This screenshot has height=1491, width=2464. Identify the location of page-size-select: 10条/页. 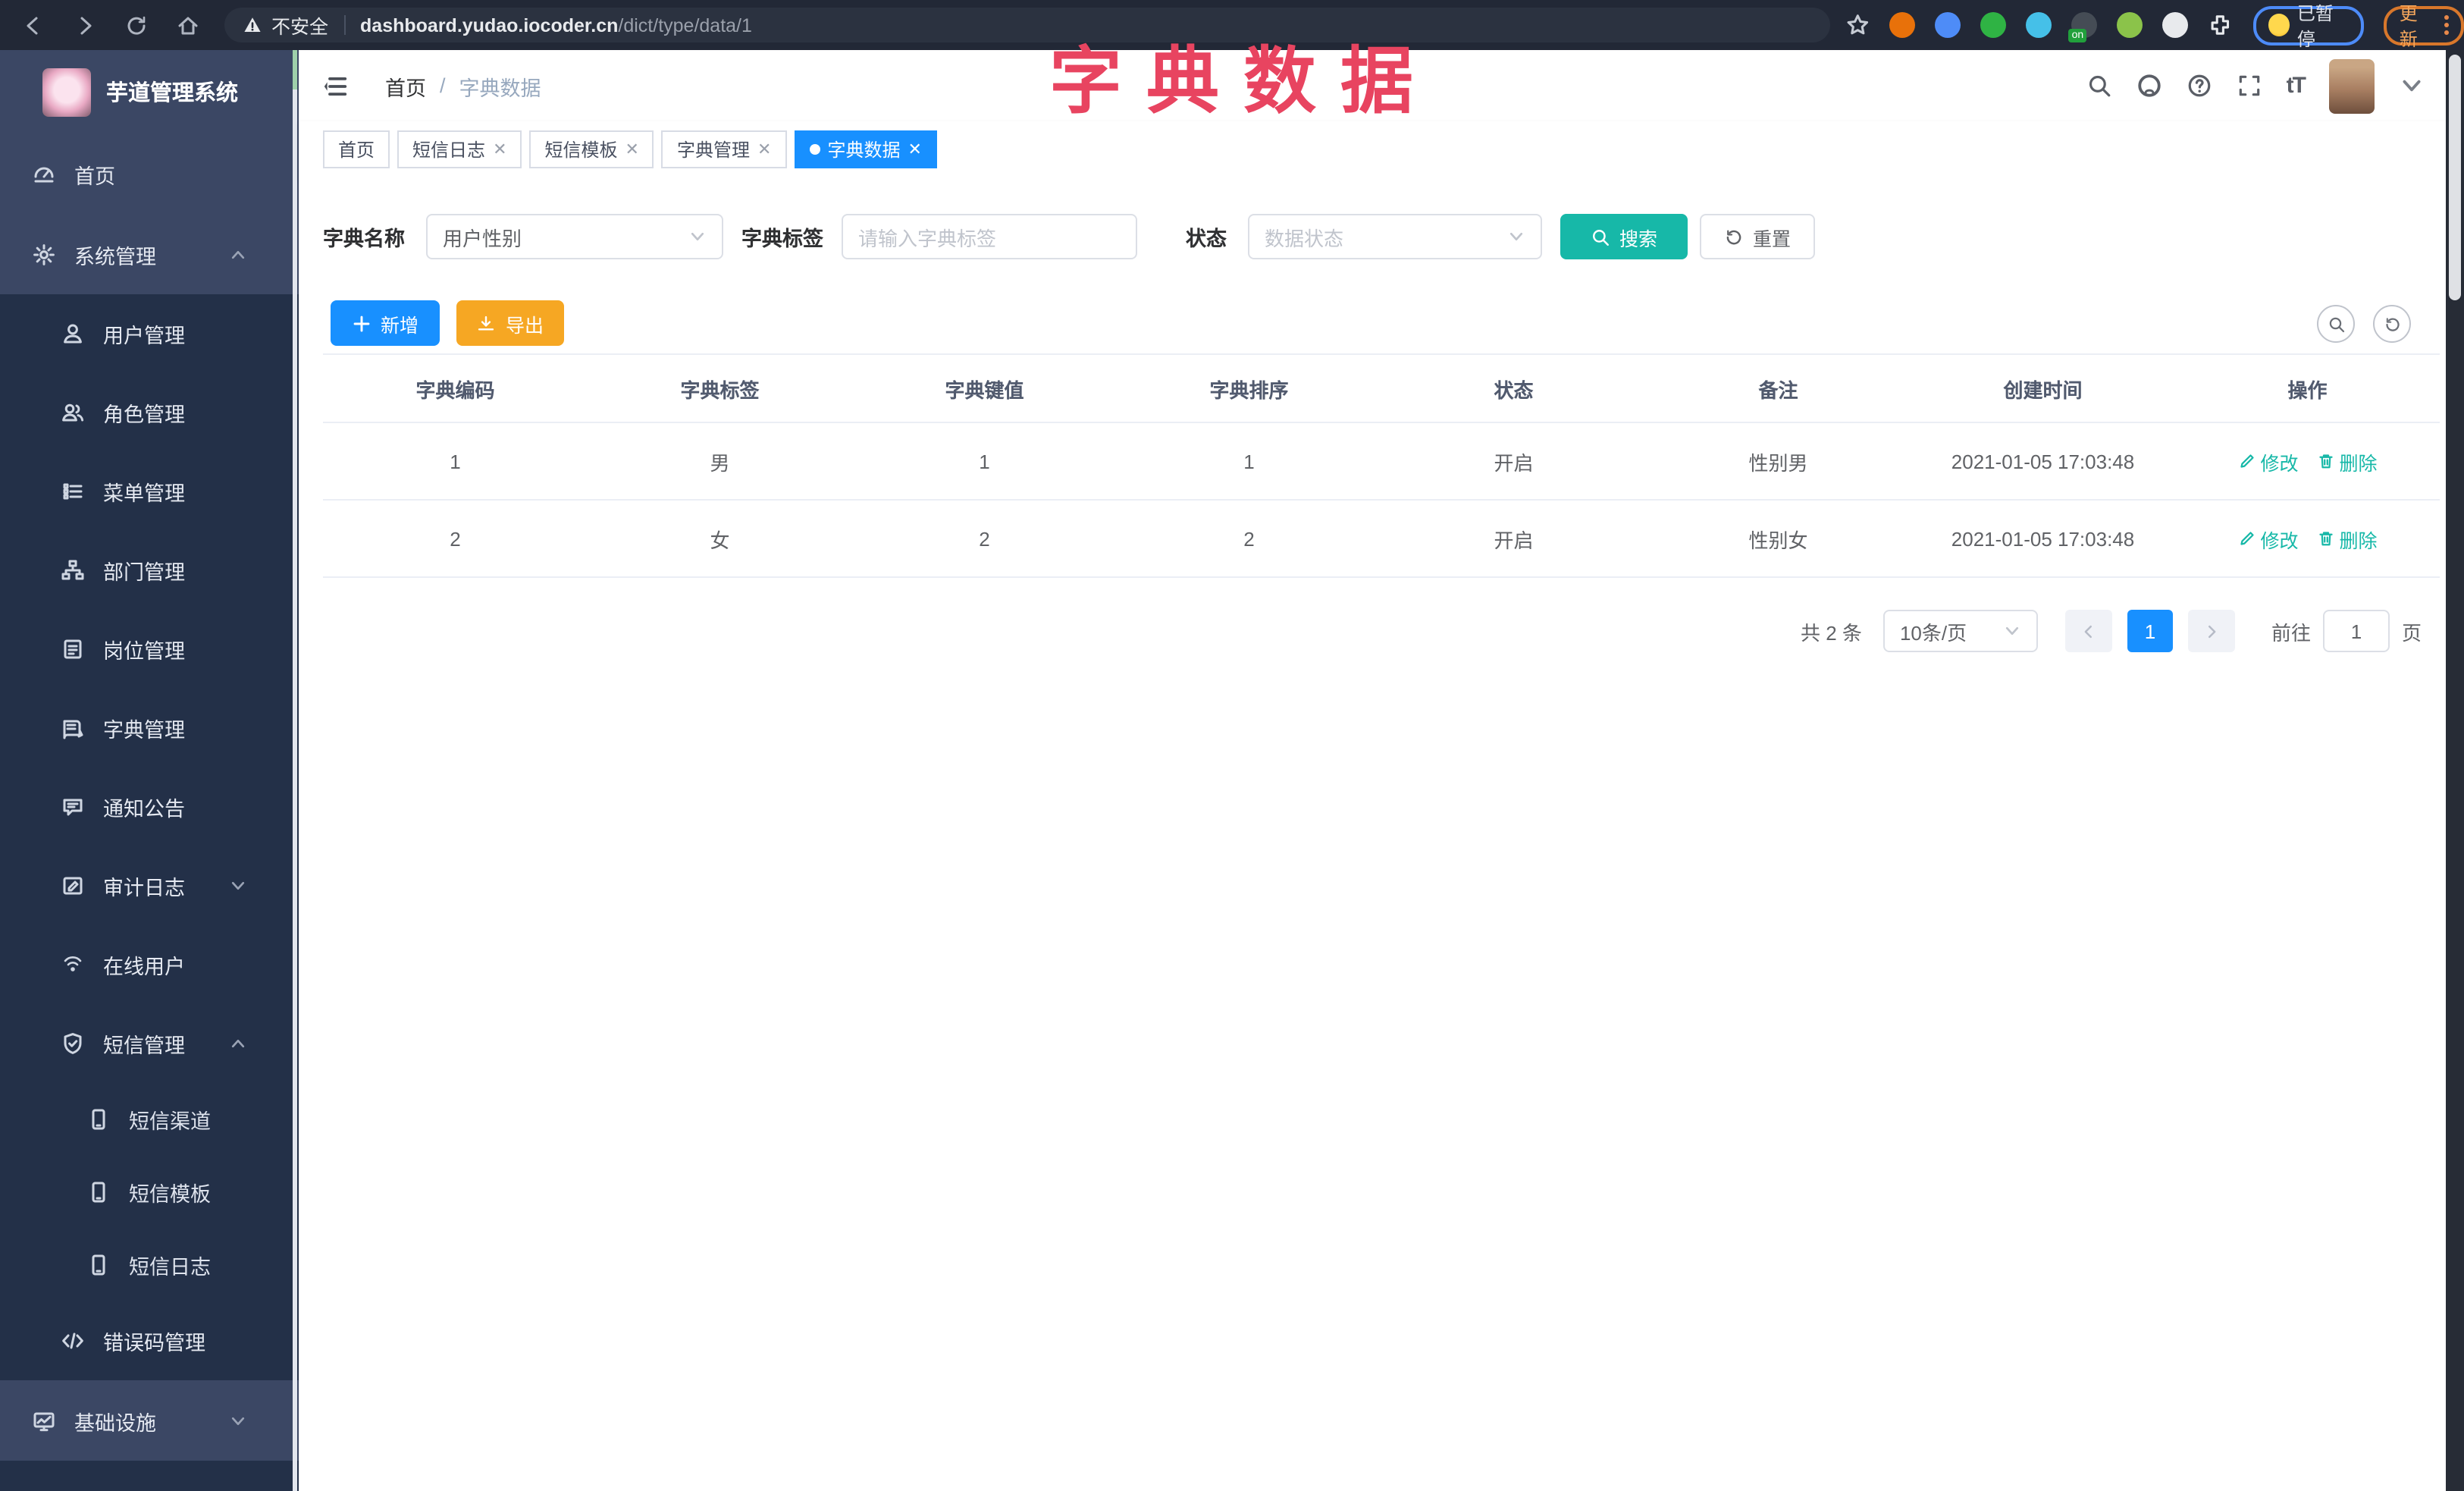
(1960, 631).